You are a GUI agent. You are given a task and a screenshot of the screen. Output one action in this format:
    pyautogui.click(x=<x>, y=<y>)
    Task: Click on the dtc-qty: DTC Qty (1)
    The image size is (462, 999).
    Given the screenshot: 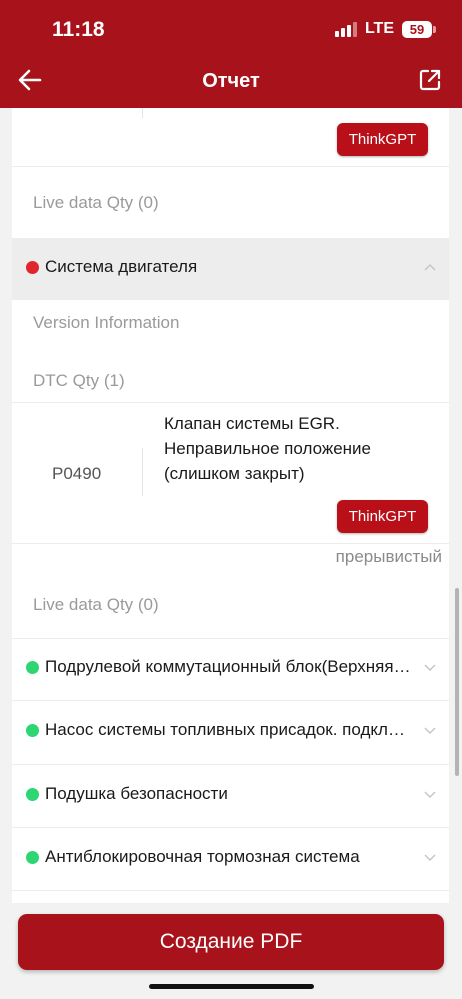 What is the action you would take?
    pyautogui.click(x=79, y=380)
    